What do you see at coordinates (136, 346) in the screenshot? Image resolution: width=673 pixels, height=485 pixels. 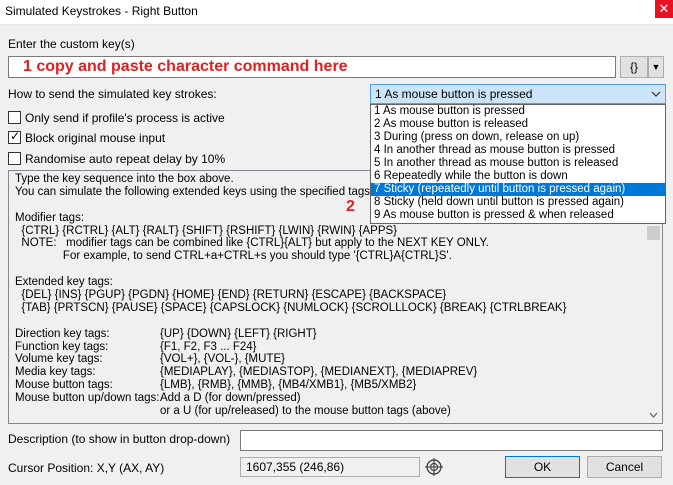 I see `help-row: Function key tags: {F1, F2, F3 ... F24}` at bounding box center [136, 346].